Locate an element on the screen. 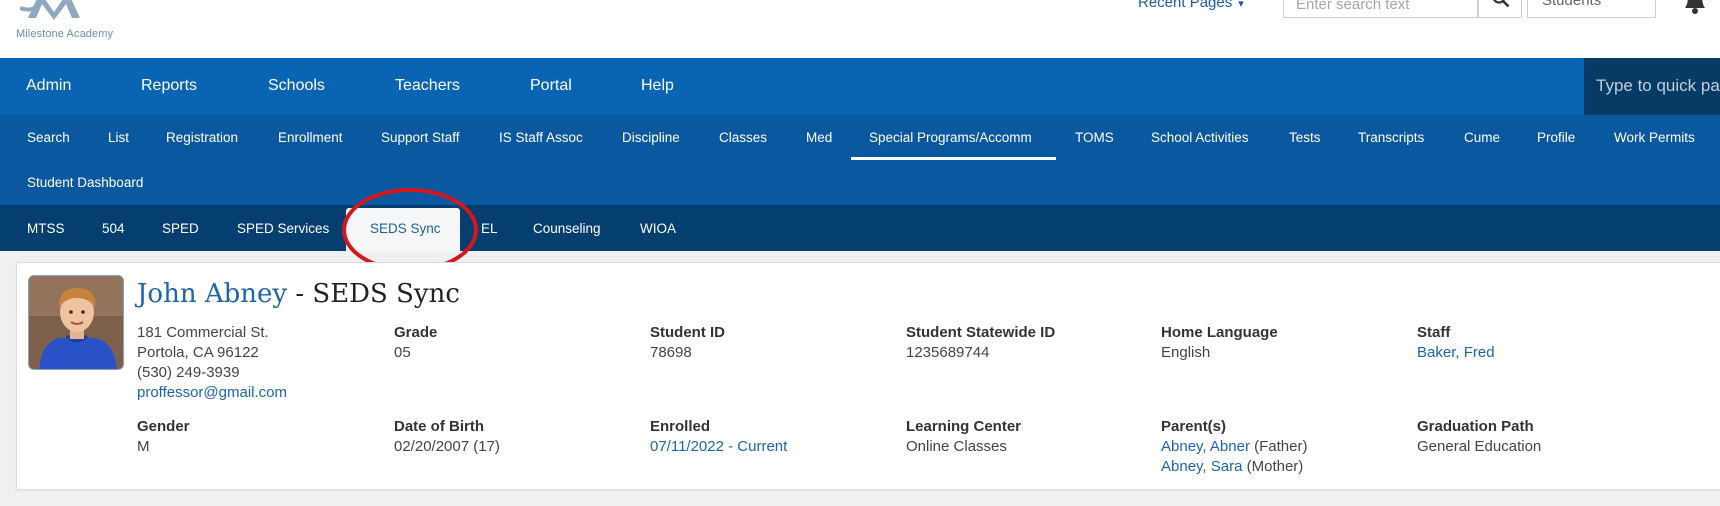 This screenshot has width=1720, height=506. grade-label: Grade is located at coordinates (416, 332).